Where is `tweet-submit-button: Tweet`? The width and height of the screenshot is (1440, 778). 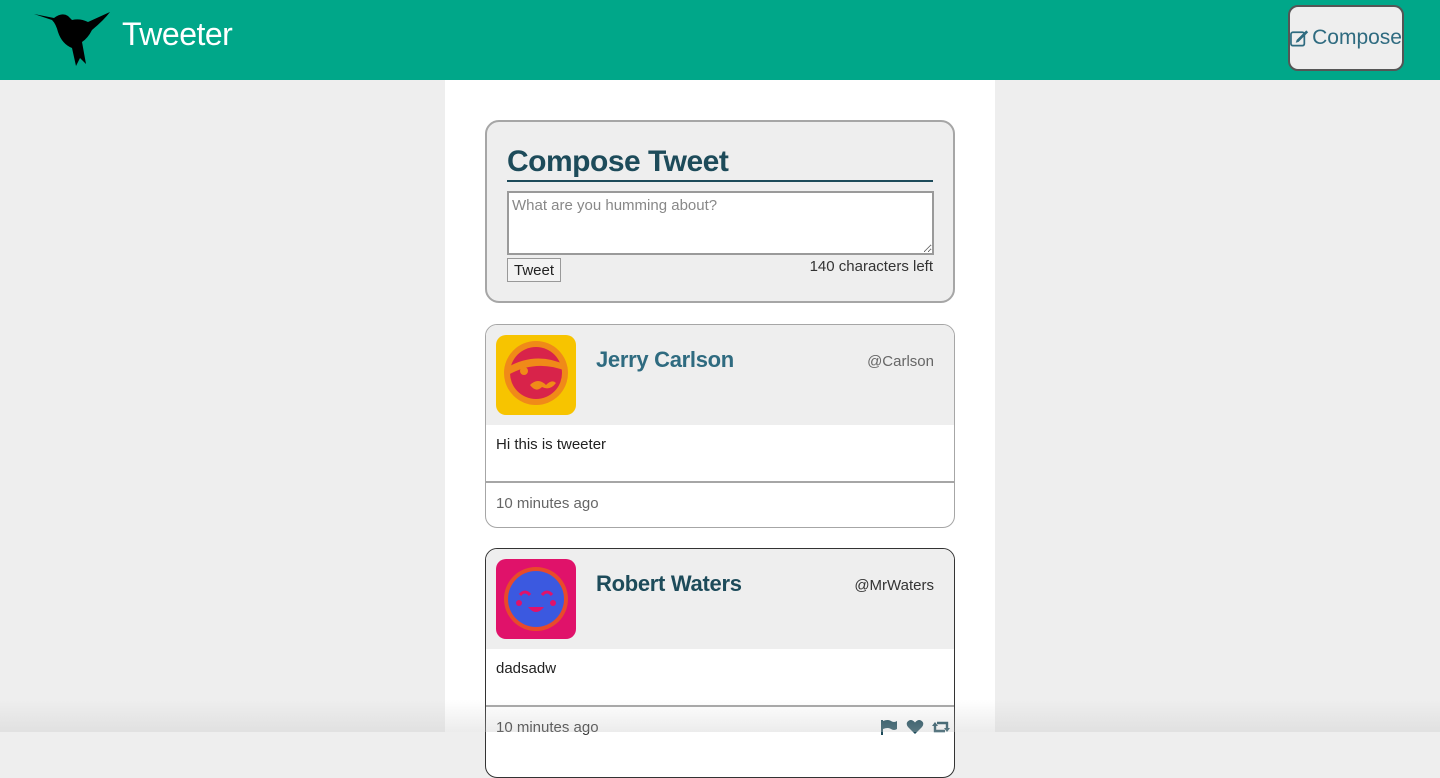
tweet-submit-button: Tweet is located at coordinates (534, 270).